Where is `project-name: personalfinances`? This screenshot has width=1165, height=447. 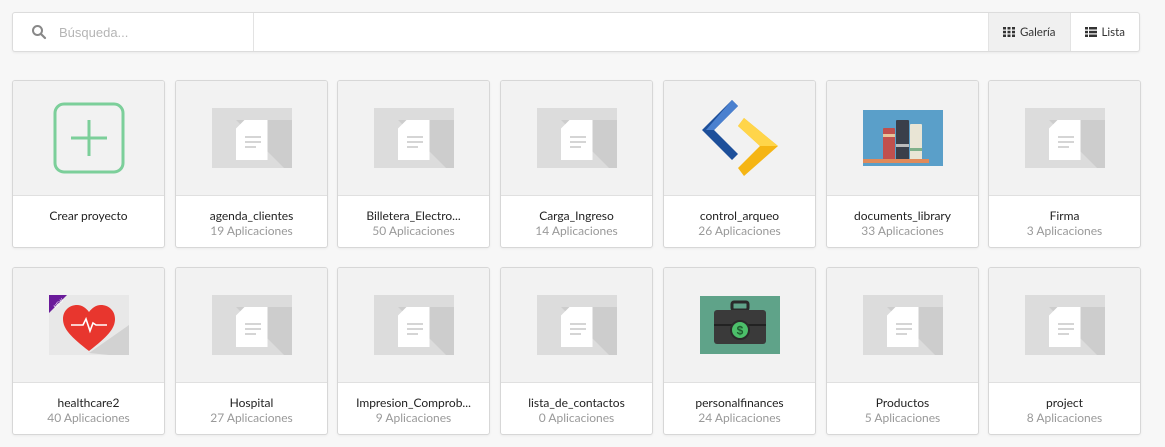 project-name: personalfinances is located at coordinates (739, 402).